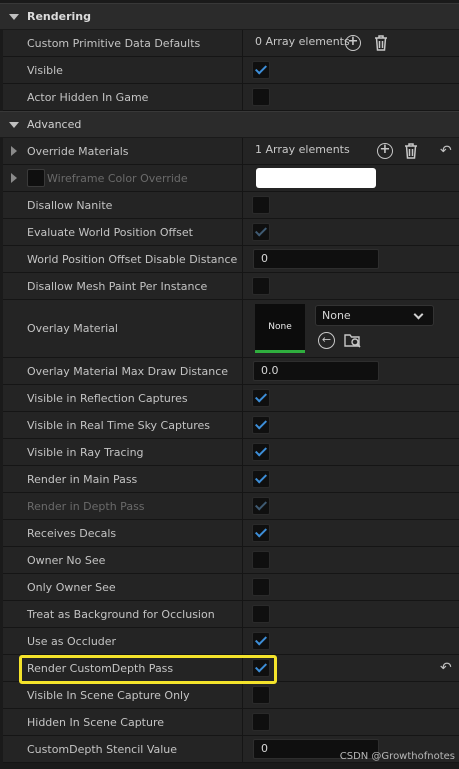  Describe the element at coordinates (231, 722) in the screenshot. I see `row-hidden-scene-capture: Hidden In Scene Capture` at that location.